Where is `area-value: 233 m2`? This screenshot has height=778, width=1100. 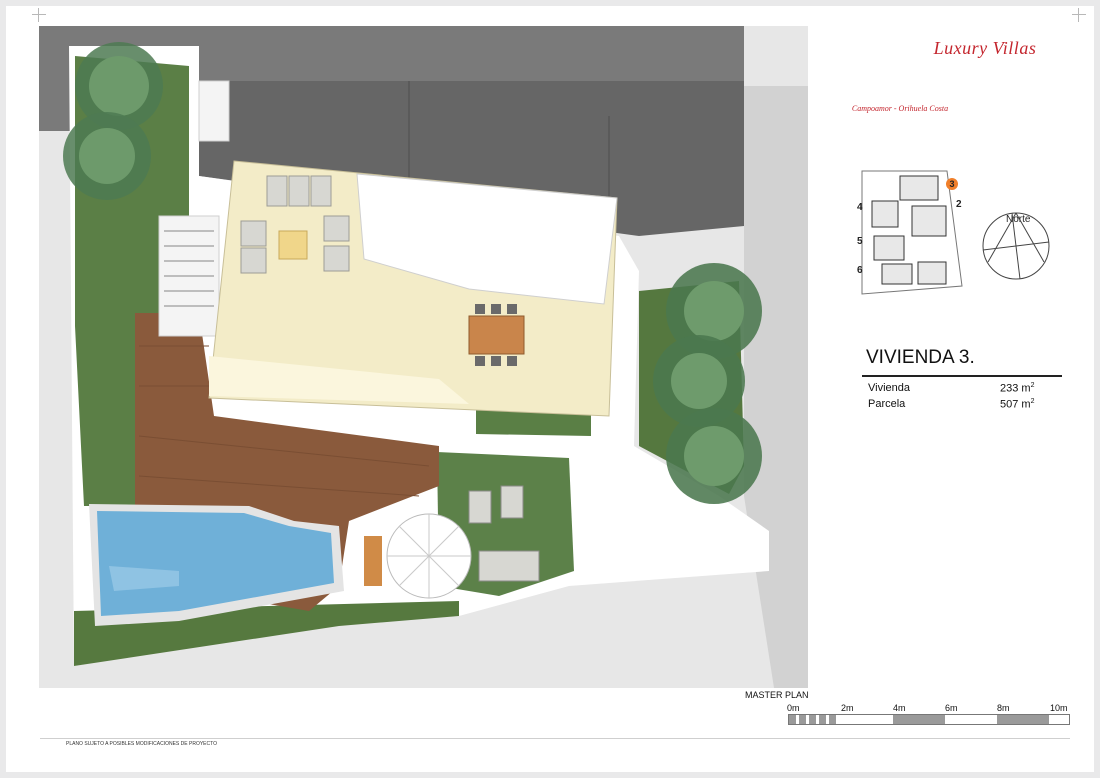 area-value: 233 m2 is located at coordinates (1017, 388).